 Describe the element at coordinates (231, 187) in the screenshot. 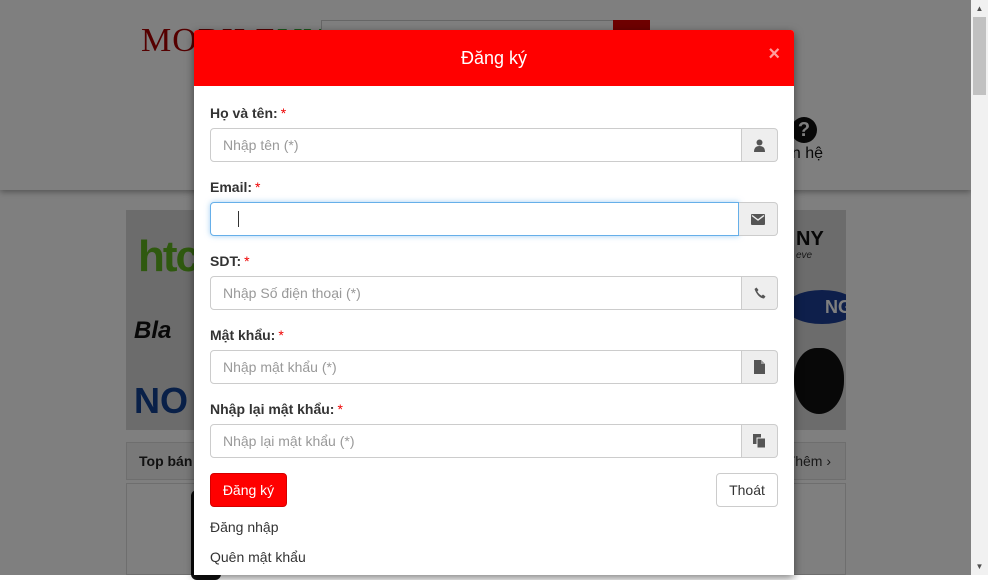

I see `email-label-text: Email:` at that location.